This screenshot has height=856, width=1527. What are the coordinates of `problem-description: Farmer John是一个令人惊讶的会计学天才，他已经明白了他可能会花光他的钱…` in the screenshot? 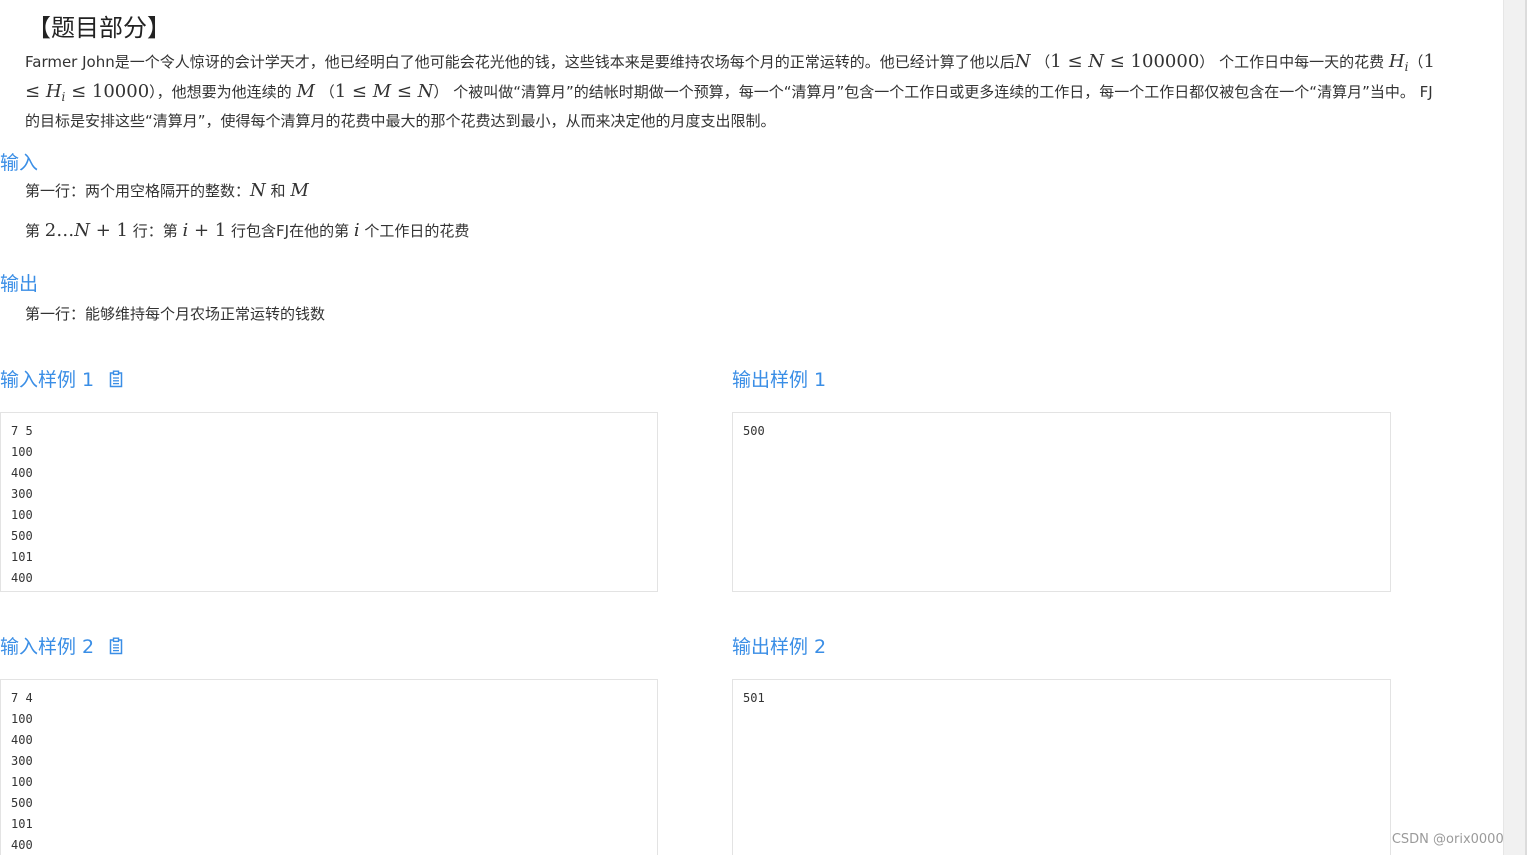 It's located at (730, 90).